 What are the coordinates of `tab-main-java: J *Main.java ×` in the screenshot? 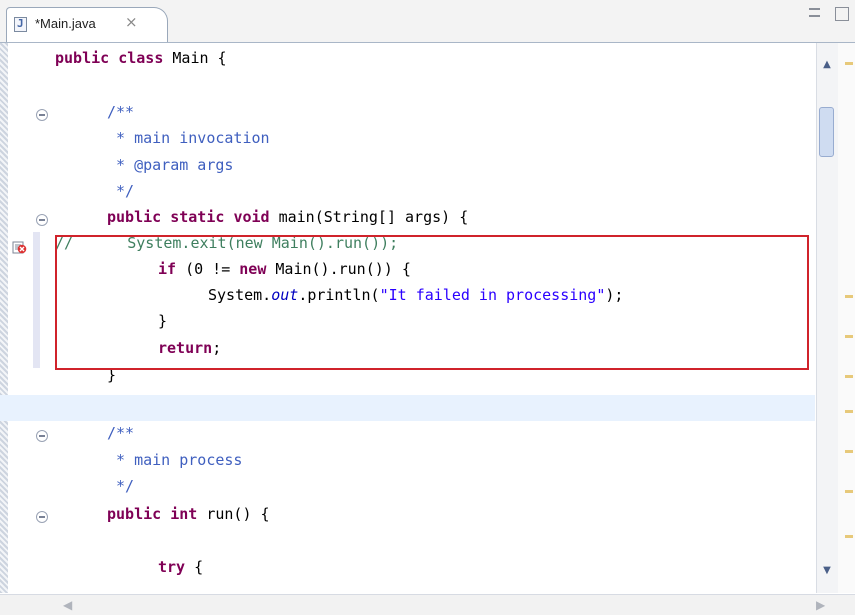 It's located at (87, 24).